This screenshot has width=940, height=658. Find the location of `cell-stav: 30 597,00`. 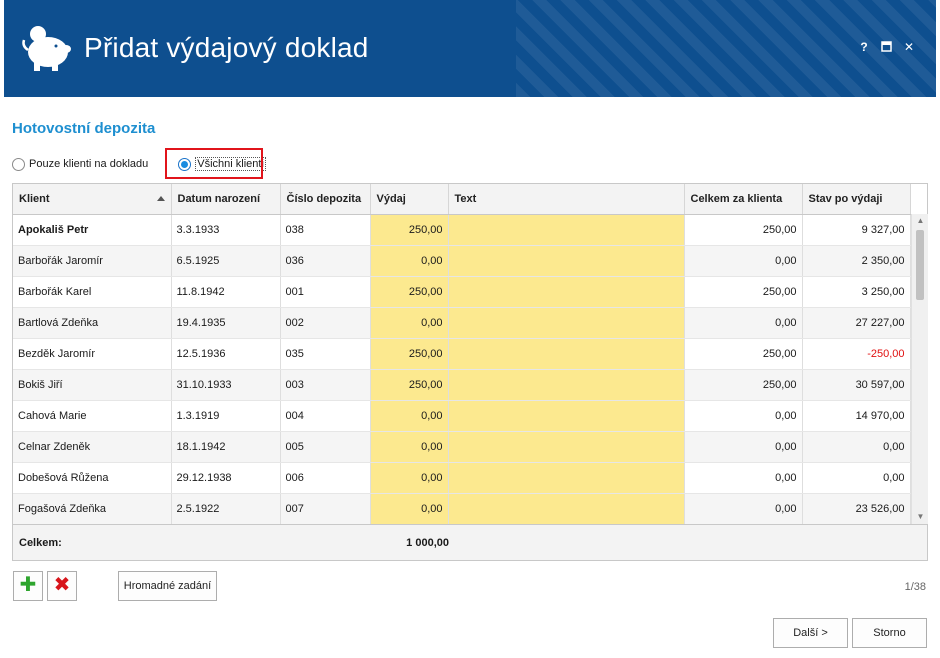

cell-stav: 30 597,00 is located at coordinates (856, 385).